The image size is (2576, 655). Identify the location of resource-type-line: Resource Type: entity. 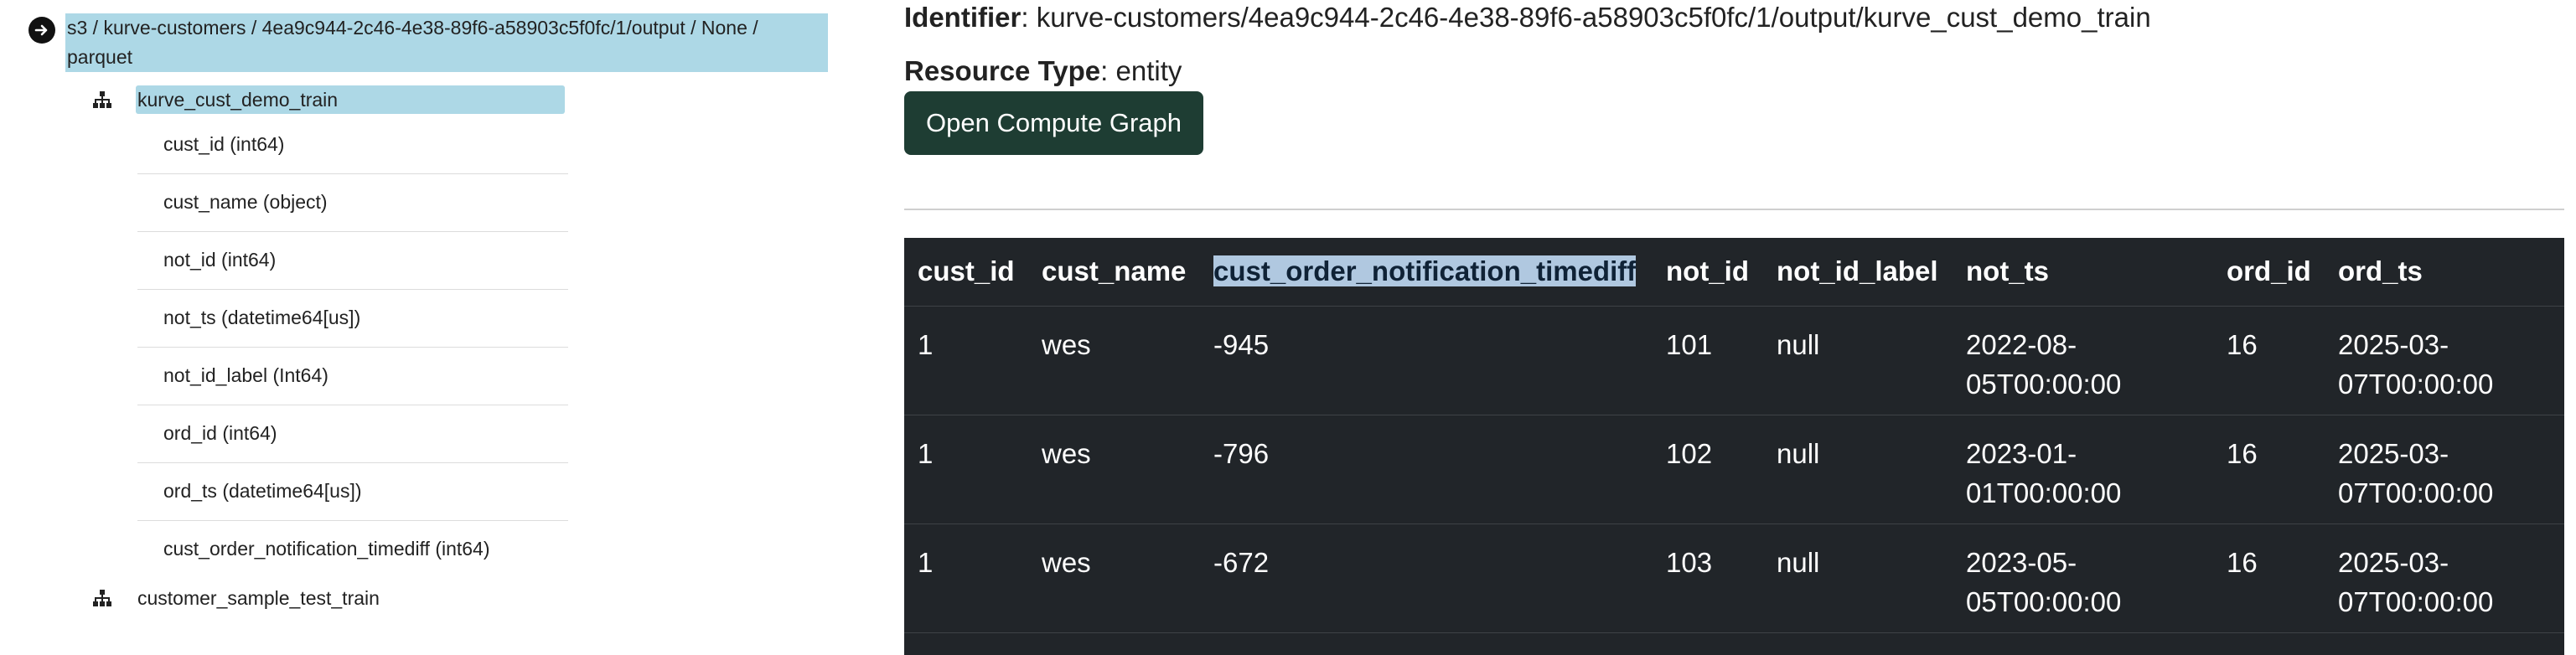
(1043, 71).